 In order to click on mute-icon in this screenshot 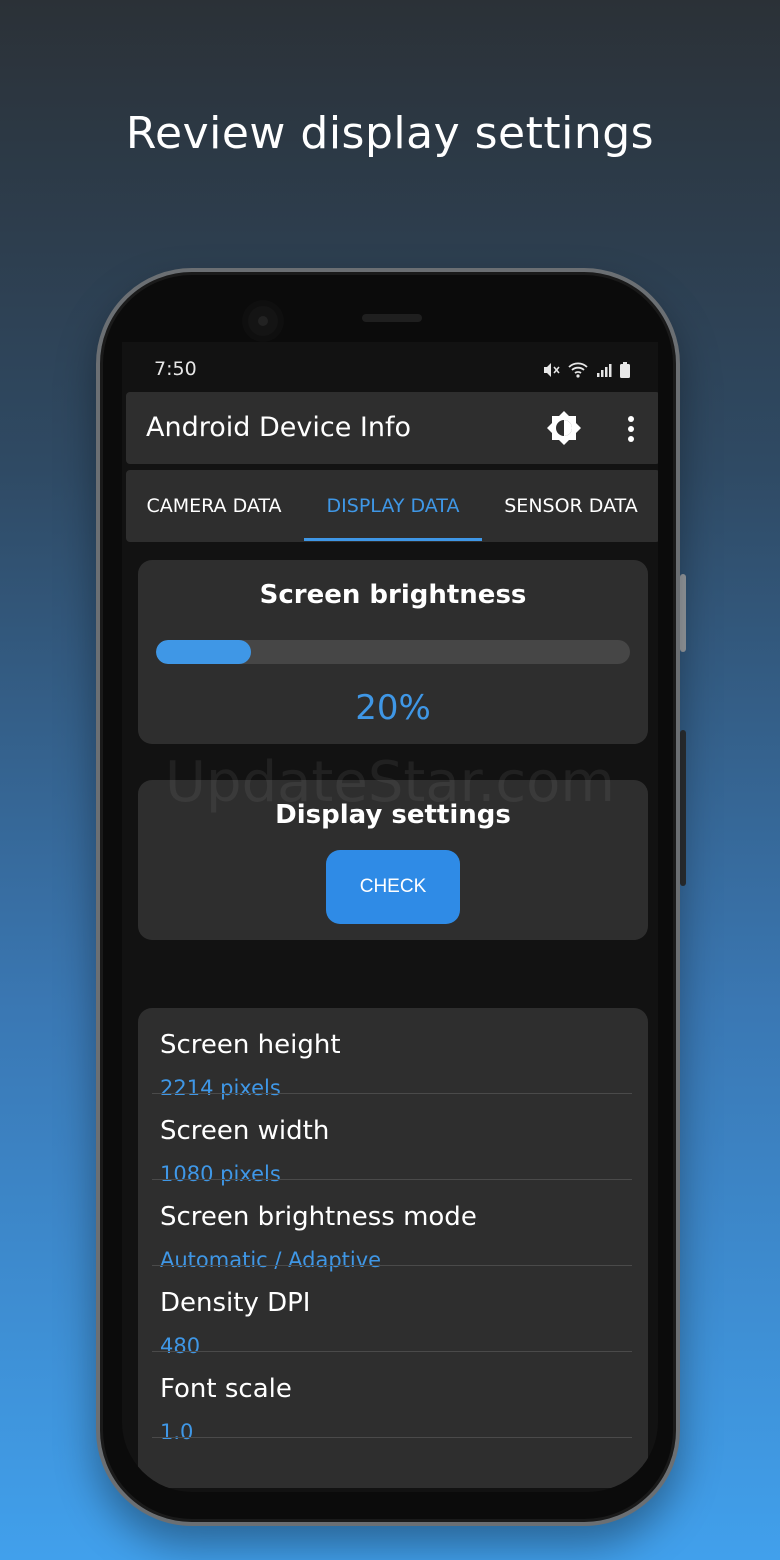, I will do `click(551, 372)`.